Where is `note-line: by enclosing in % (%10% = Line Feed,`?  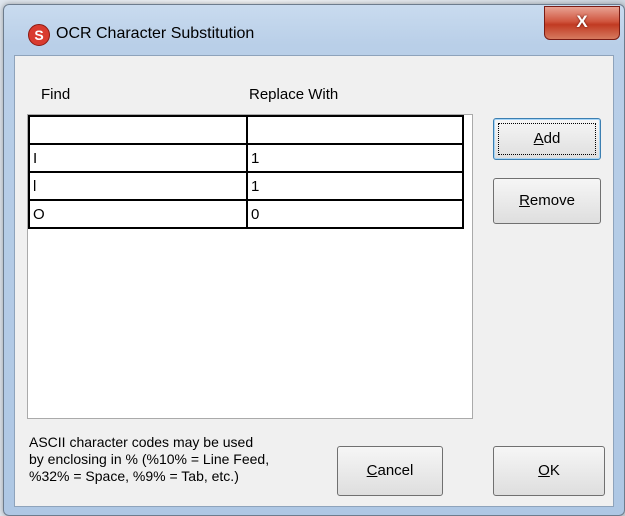 note-line: by enclosing in % (%10% = Line Feed, is located at coordinates (149, 459).